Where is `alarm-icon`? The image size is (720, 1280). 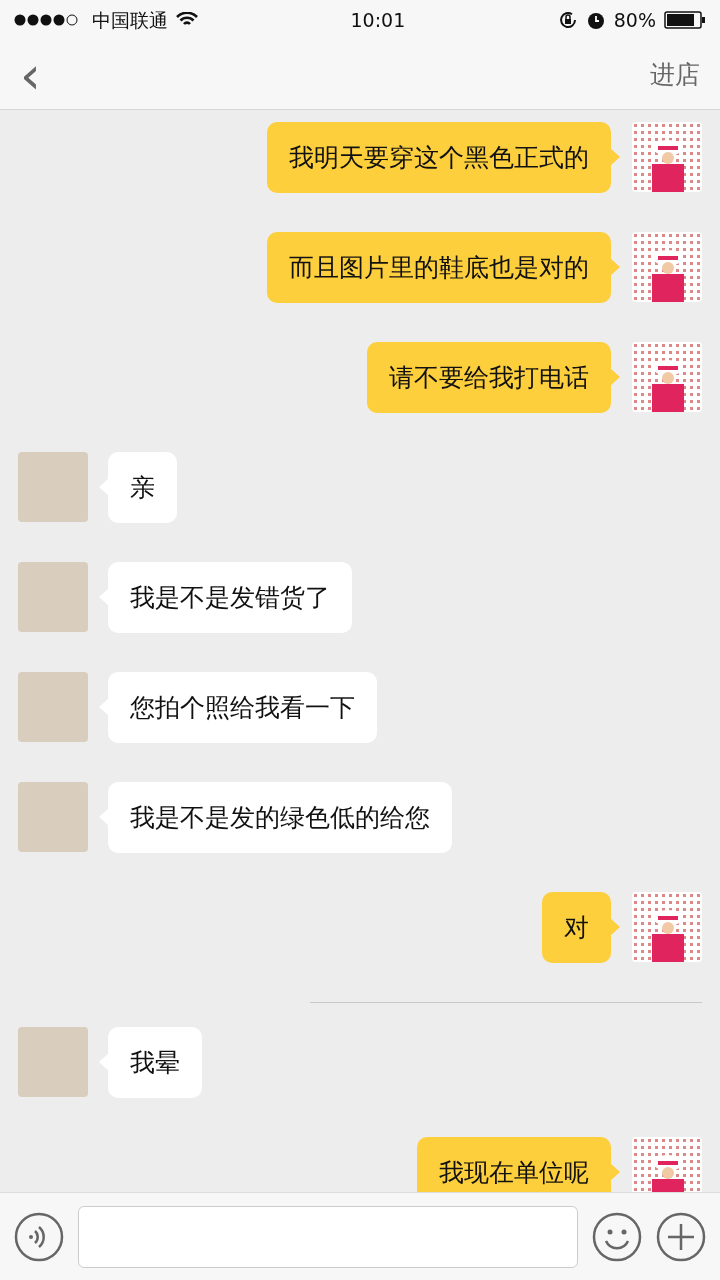 alarm-icon is located at coordinates (595, 20).